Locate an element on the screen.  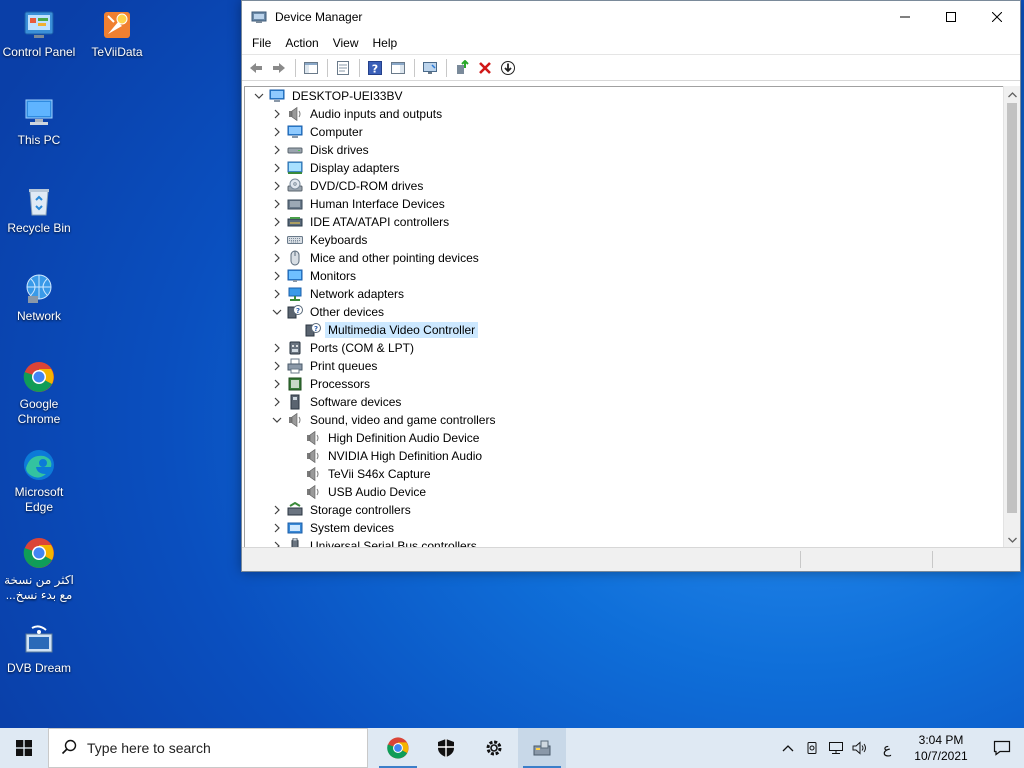
tree-item-label: USB Audio Device is located at coordinates (377, 492).